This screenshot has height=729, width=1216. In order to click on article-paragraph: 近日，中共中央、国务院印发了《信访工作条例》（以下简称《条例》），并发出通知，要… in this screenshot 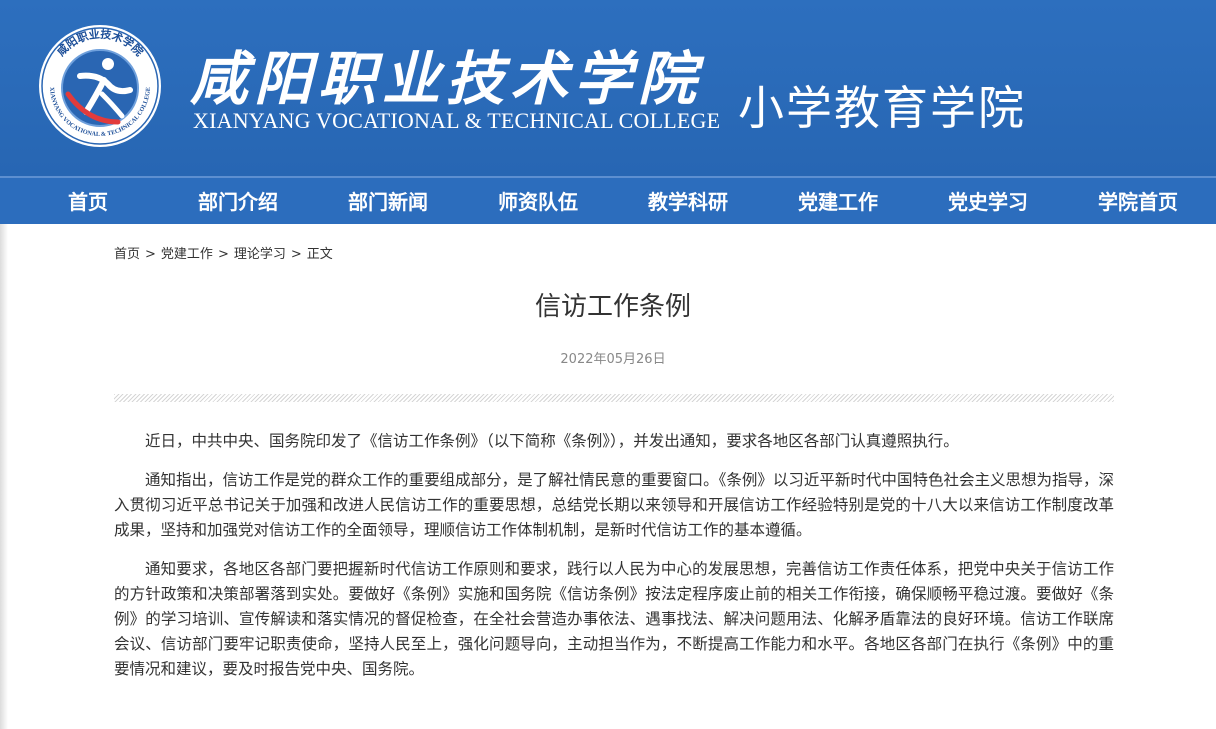, I will do `click(552, 441)`.